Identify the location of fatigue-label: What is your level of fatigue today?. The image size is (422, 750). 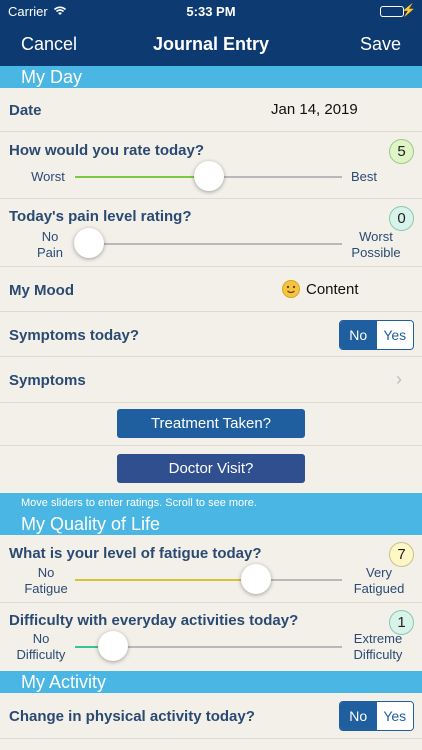
(135, 553).